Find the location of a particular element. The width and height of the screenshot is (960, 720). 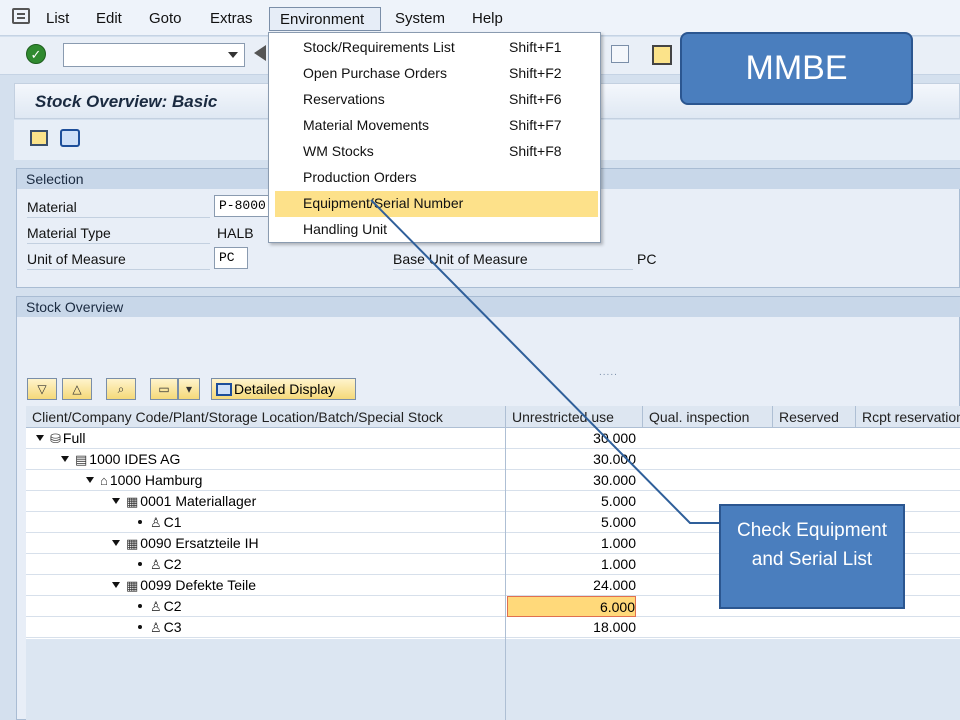

selected-value-cell: 6.000 is located at coordinates (571, 606).